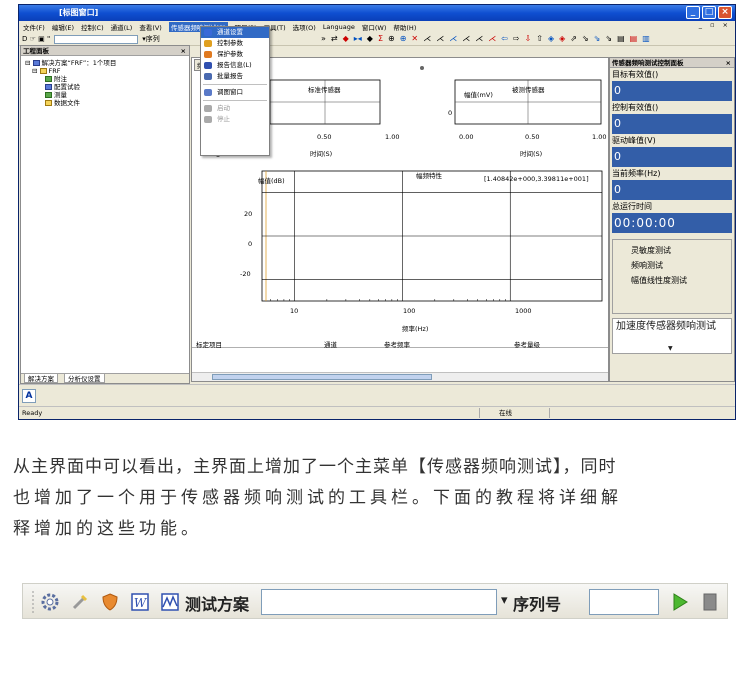 The image size is (750, 677). I want to click on maximize-button: □, so click(709, 12).